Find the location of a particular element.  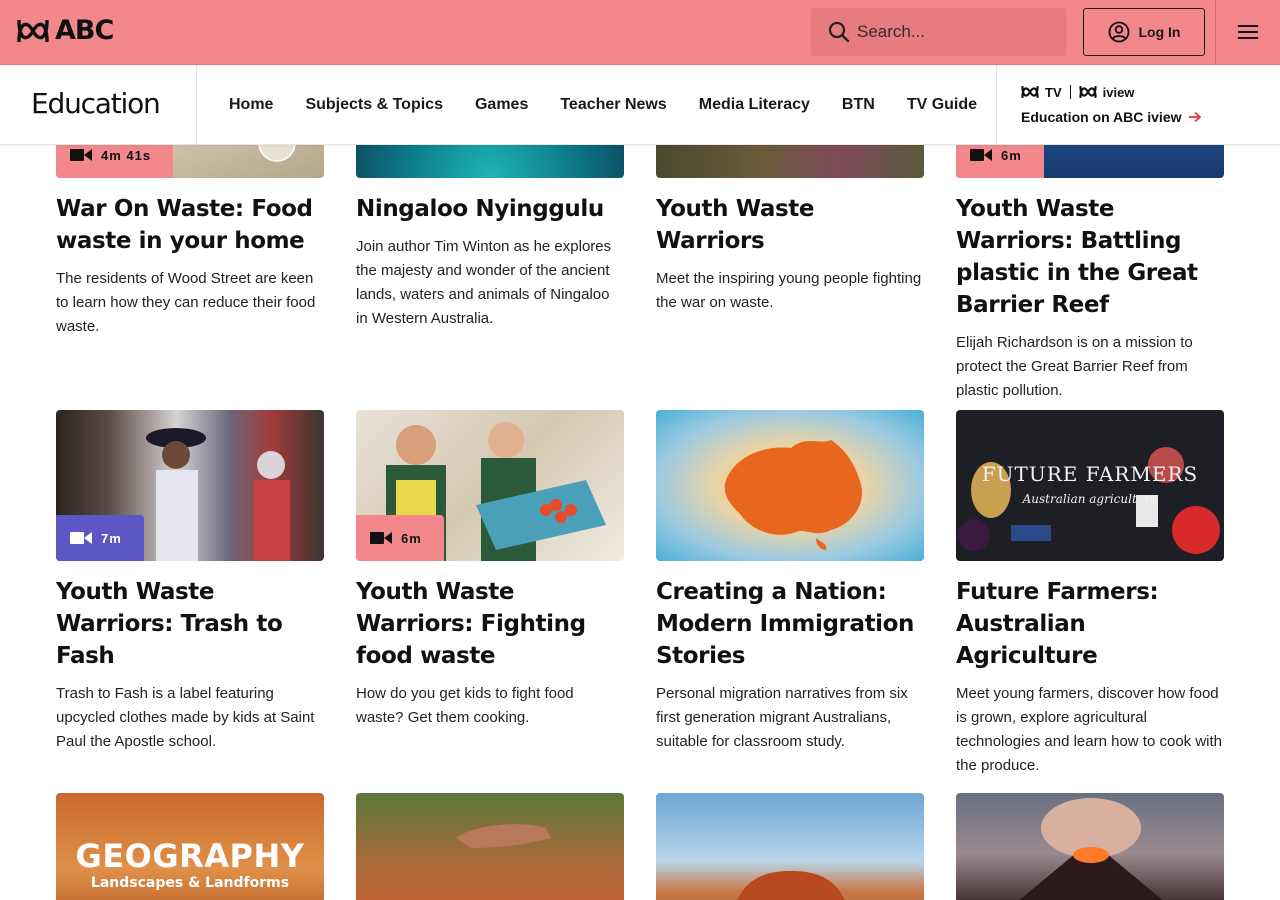

future-farmers-title: FUTURE FARMERS is located at coordinates (1090, 474).